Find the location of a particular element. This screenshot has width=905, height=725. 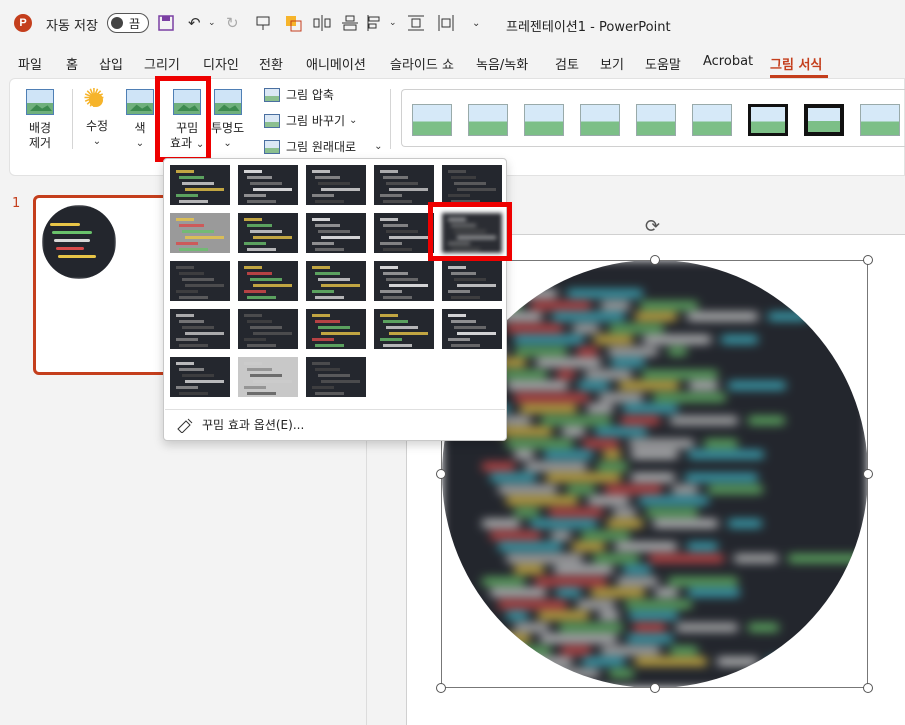

reset-picture-label: 그림 원래대로 is located at coordinates (321, 147).